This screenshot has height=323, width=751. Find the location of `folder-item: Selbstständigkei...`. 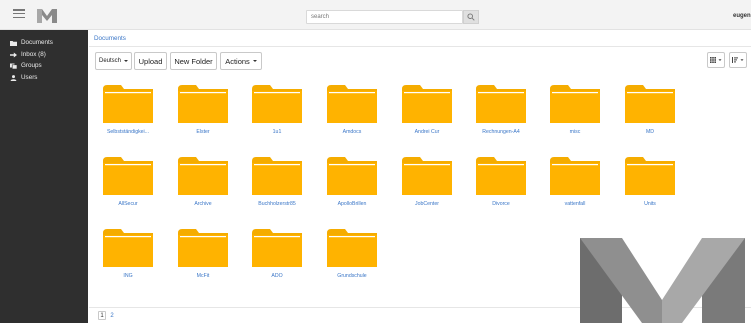

folder-item: Selbstständigkei... is located at coordinates (128, 110).